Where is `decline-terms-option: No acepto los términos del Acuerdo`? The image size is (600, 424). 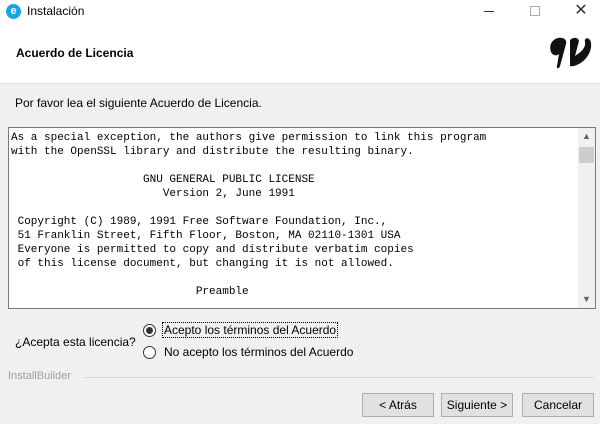 decline-terms-option: No acepto los términos del Acuerdo is located at coordinates (248, 352).